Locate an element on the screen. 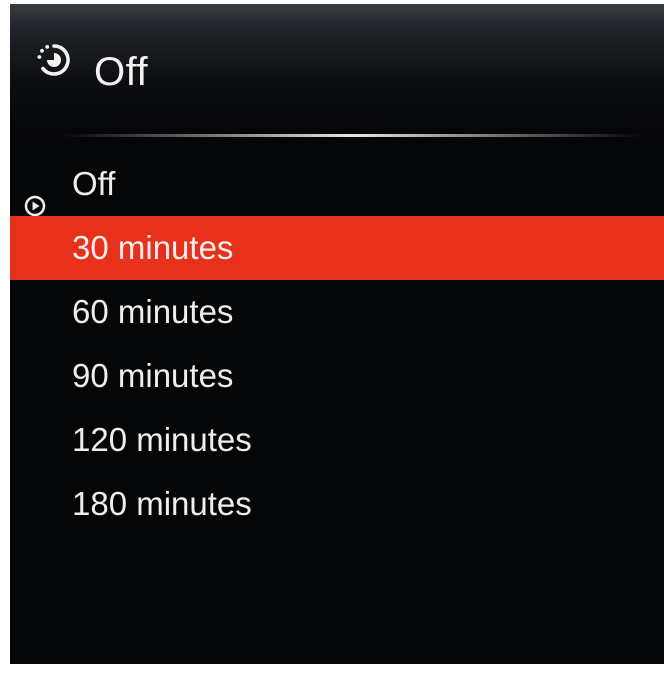  timer-option-label: 30 minutes is located at coordinates (153, 247).